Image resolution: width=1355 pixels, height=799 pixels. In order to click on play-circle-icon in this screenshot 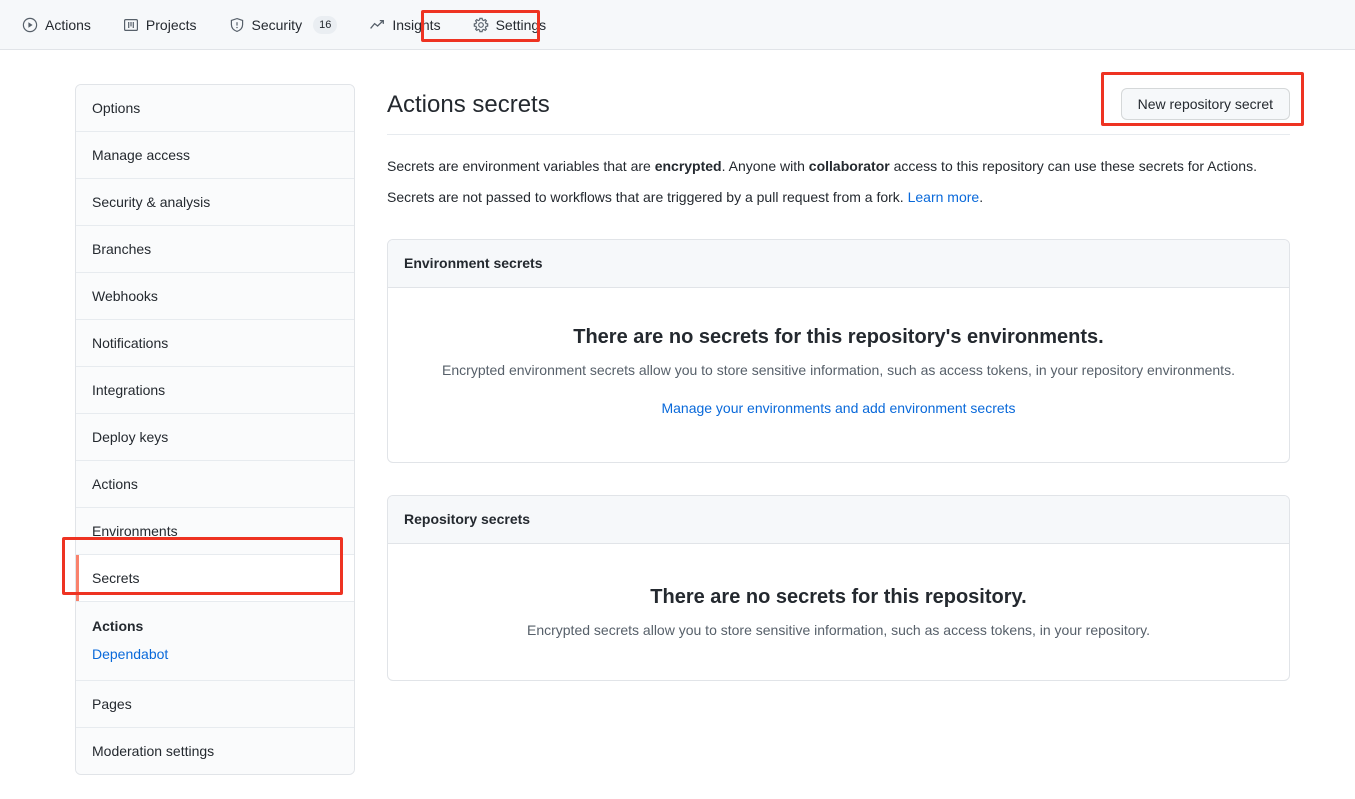, I will do `click(30, 25)`.